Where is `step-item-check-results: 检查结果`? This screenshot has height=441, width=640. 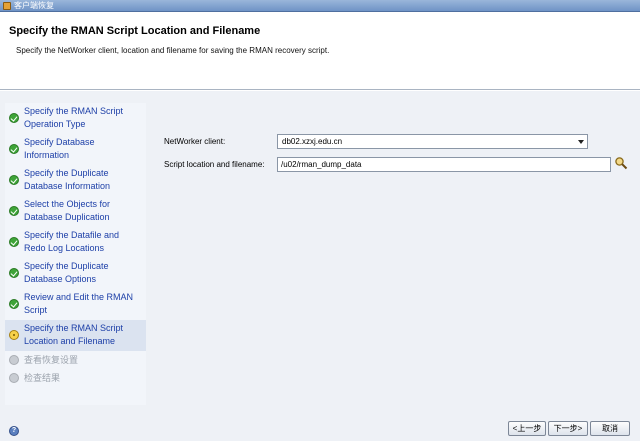 step-item-check-results: 检查结果 is located at coordinates (75, 378).